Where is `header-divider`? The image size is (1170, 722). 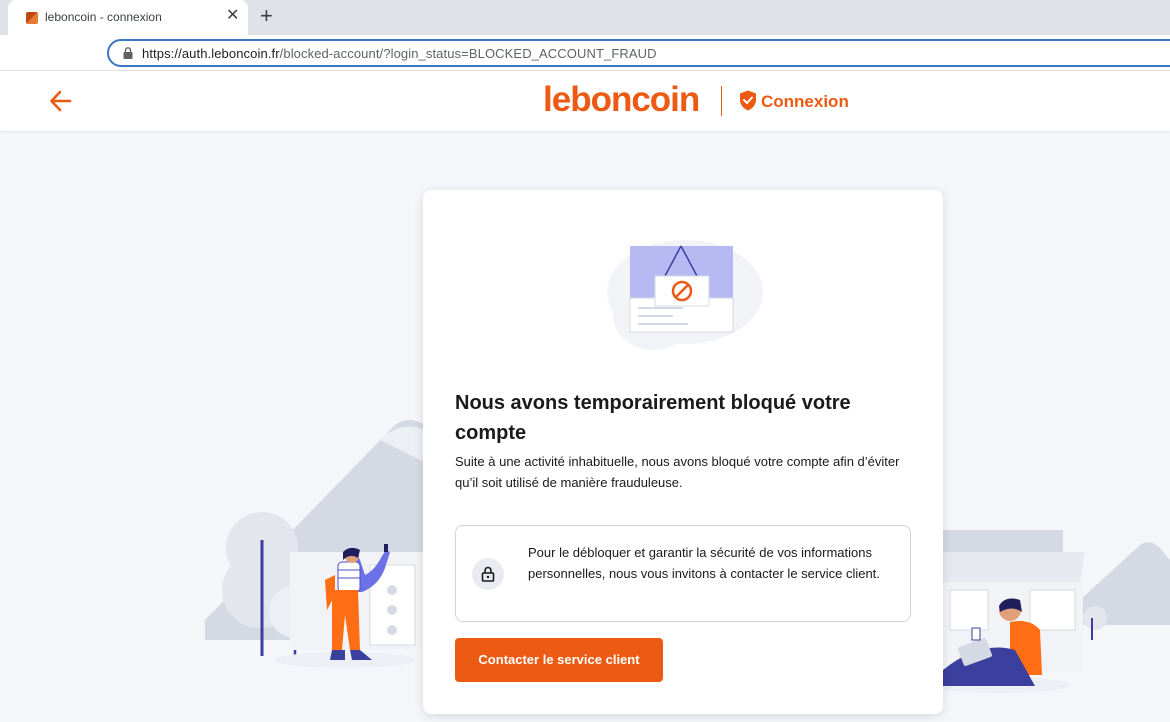 header-divider is located at coordinates (721, 101).